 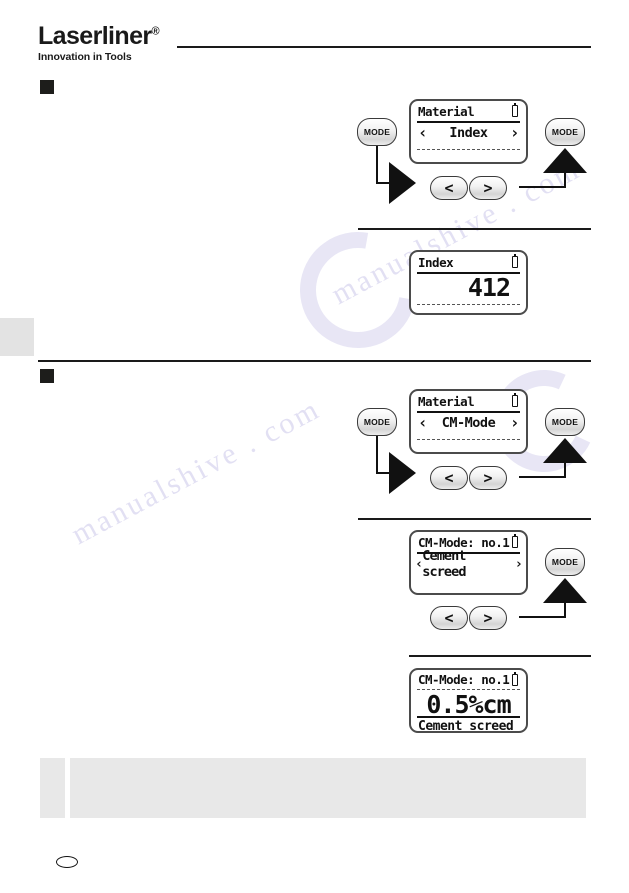 I want to click on lcd-material-cm-mode: Material ‹ CM-Mode ›, so click(x=468, y=421).